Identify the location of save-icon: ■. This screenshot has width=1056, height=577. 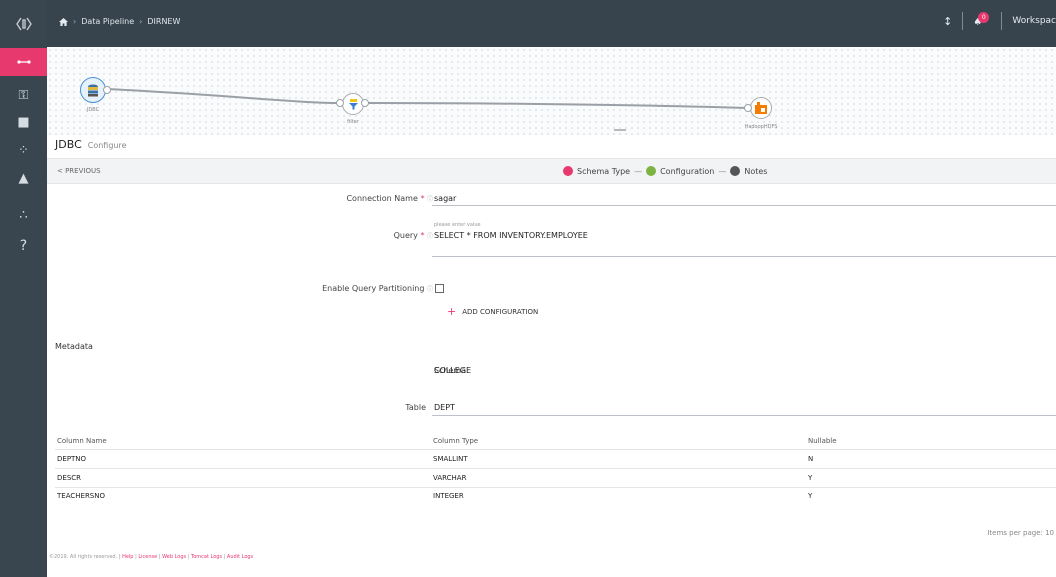
(23, 122).